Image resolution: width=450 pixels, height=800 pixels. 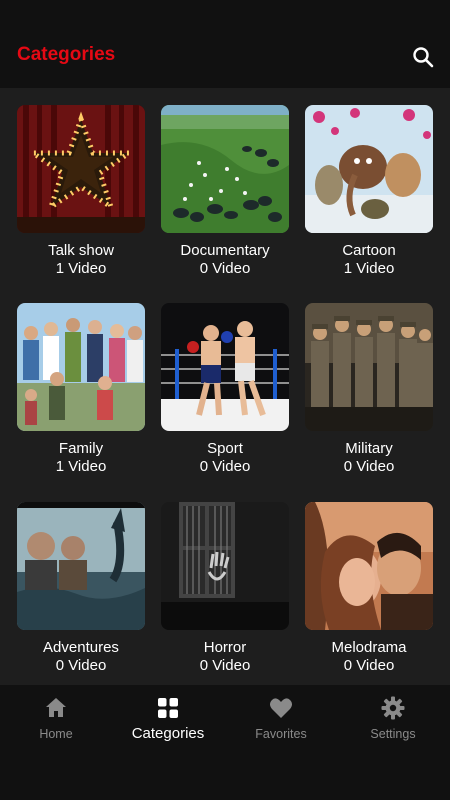 What do you see at coordinates (369, 647) in the screenshot?
I see `category-name: Melodrama` at bounding box center [369, 647].